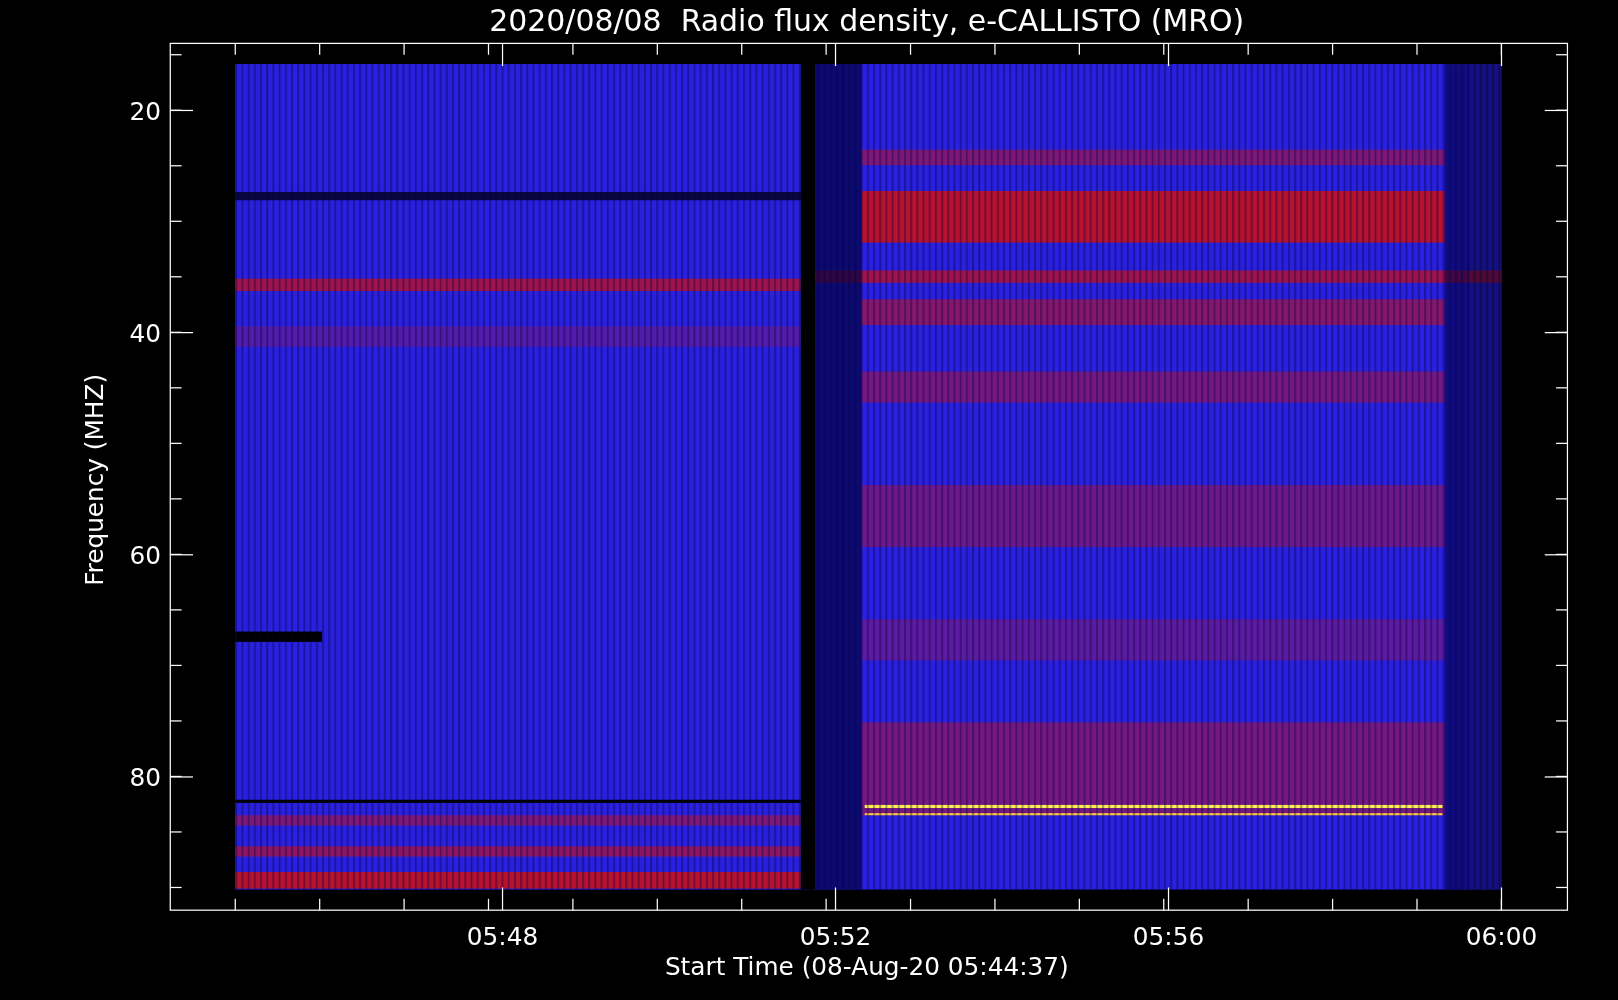 This screenshot has width=1618, height=1000. I want to click on x-axis-label: Start Time (08-Aug-20 05:44:37), so click(866, 967).